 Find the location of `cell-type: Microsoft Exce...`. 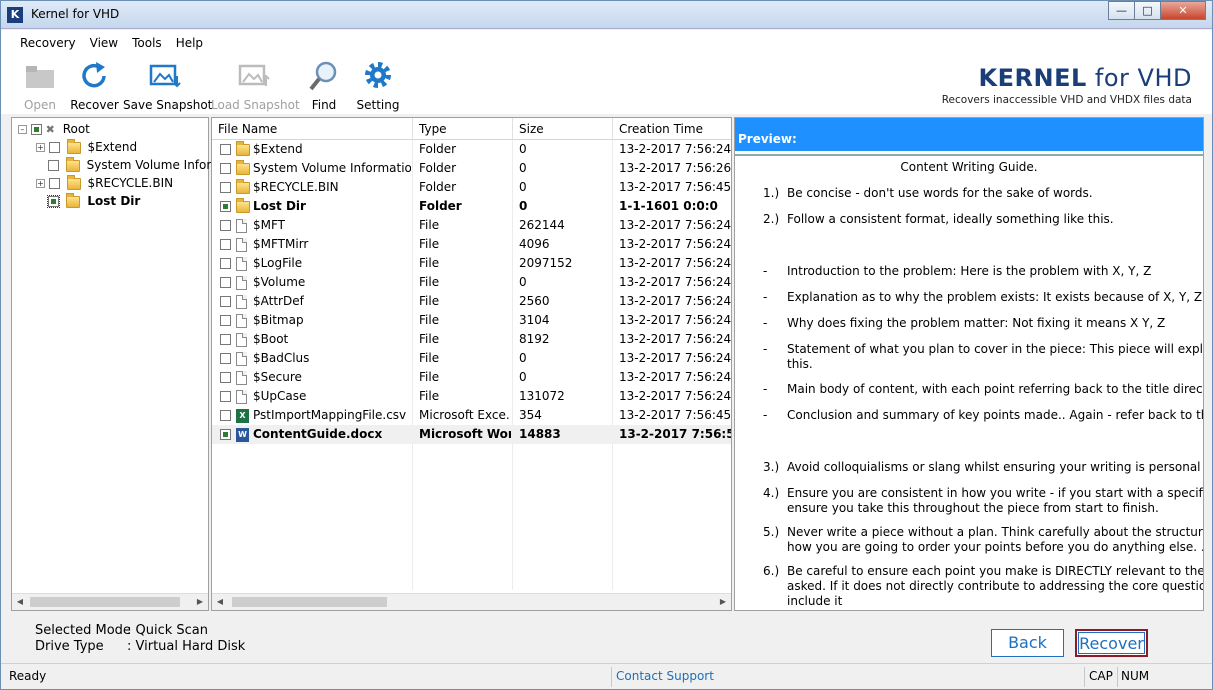

cell-type: Microsoft Exce... is located at coordinates (465, 415).